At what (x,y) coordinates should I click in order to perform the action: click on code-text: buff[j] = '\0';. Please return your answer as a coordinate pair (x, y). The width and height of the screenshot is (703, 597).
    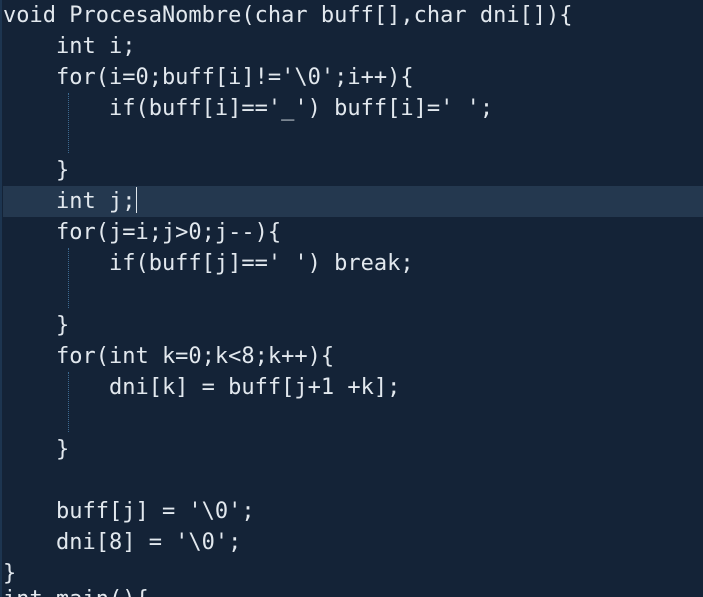
    Looking at the image, I should click on (129, 511).